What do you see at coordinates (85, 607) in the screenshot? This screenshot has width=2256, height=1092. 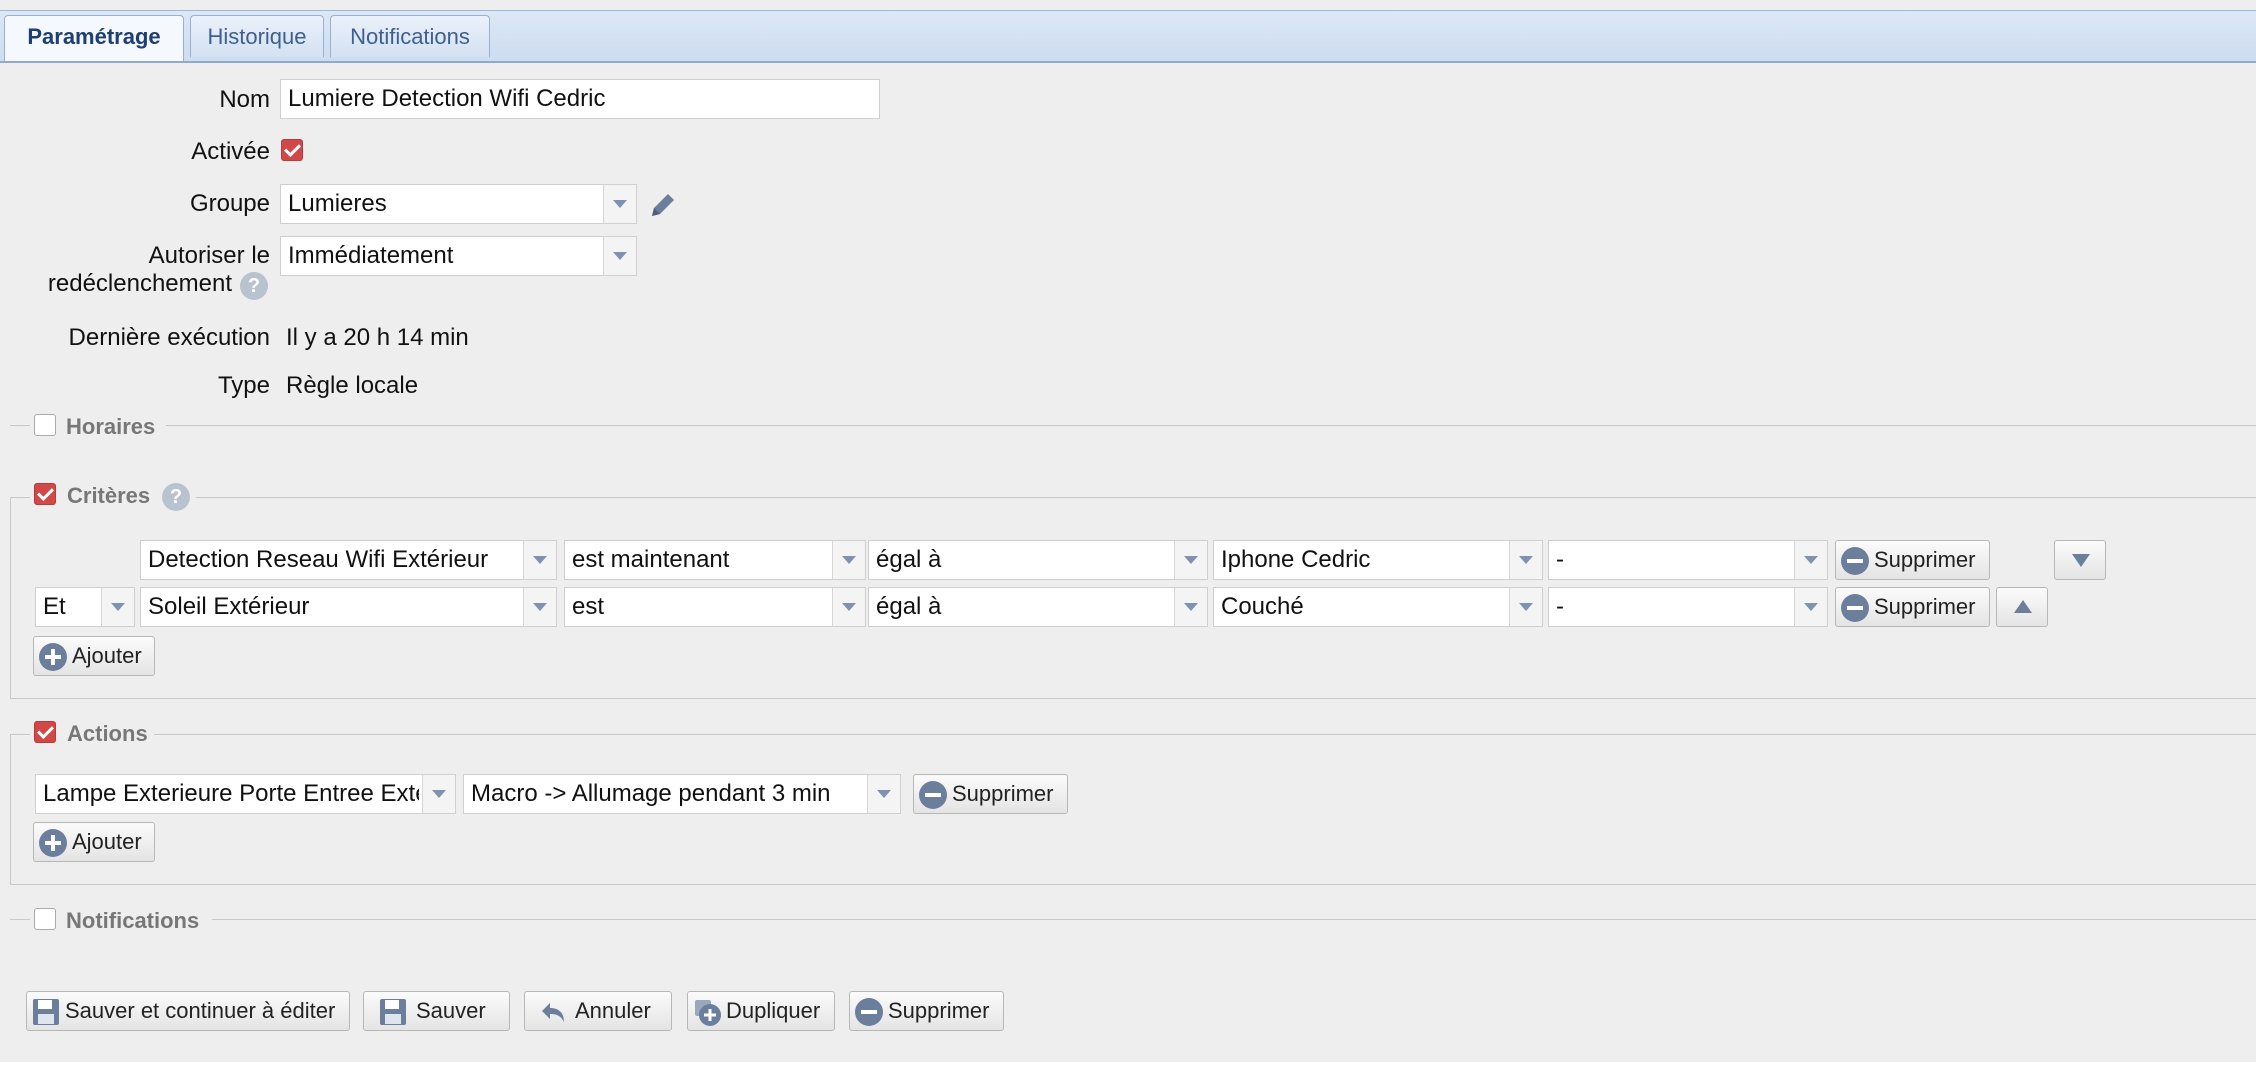 I see `criterion-connector-select: Et` at bounding box center [85, 607].